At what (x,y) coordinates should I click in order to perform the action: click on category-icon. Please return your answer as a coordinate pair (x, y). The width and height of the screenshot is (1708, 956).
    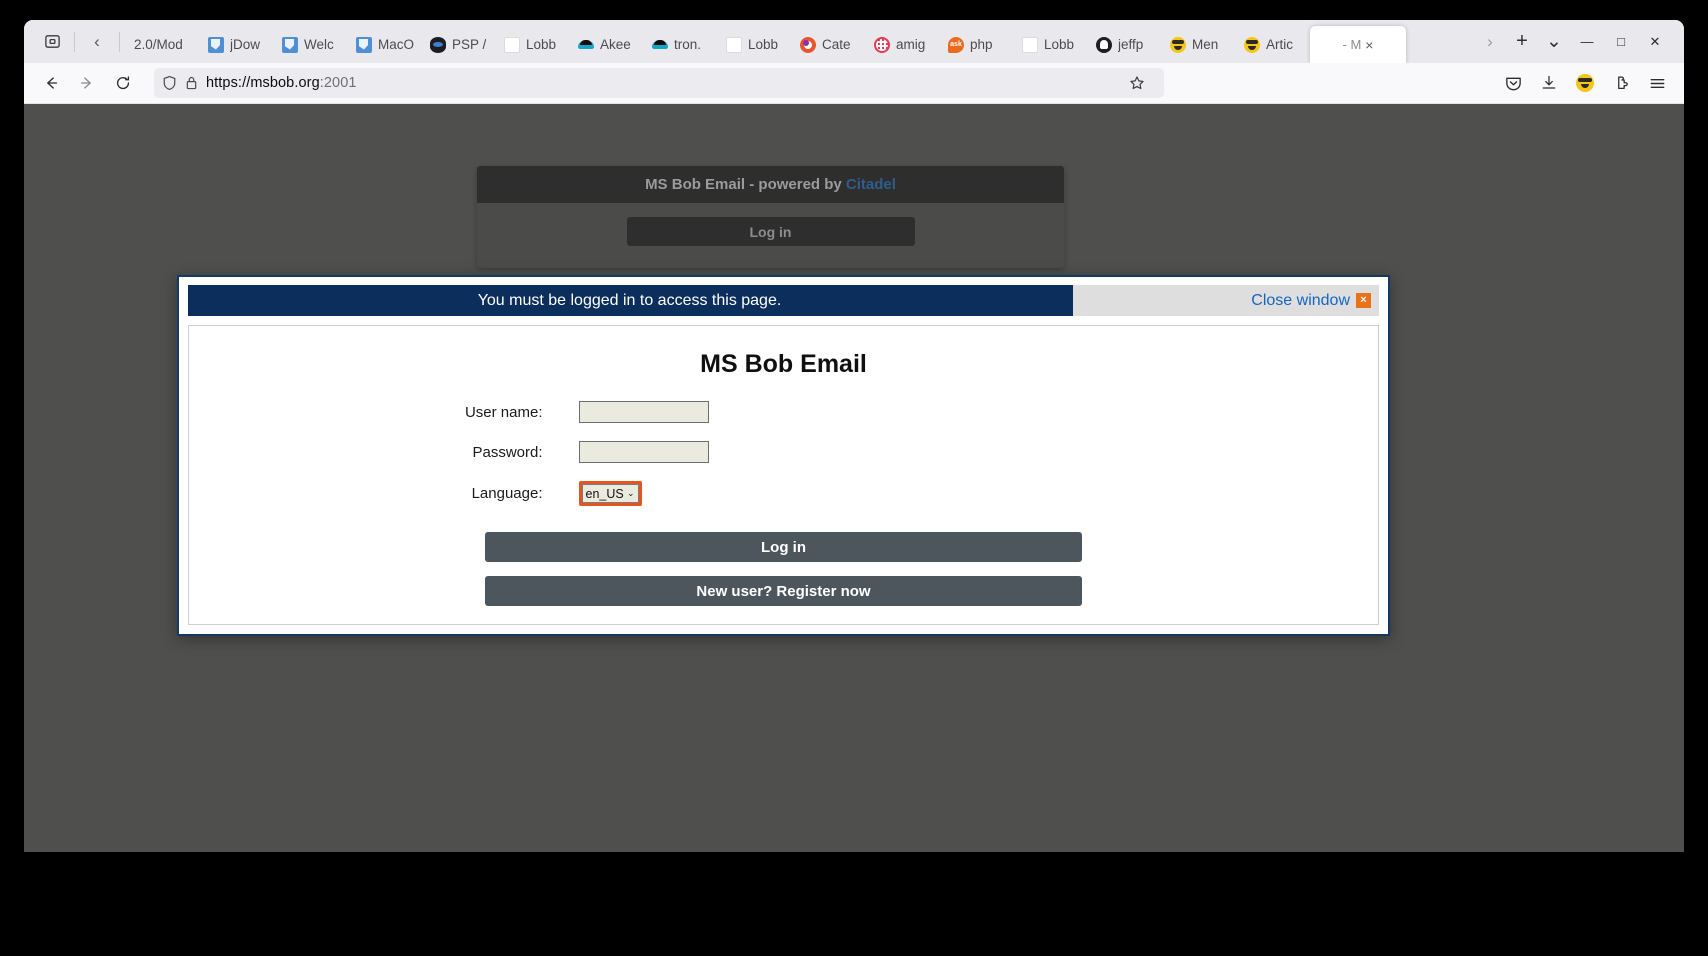
    Looking at the image, I should click on (808, 44).